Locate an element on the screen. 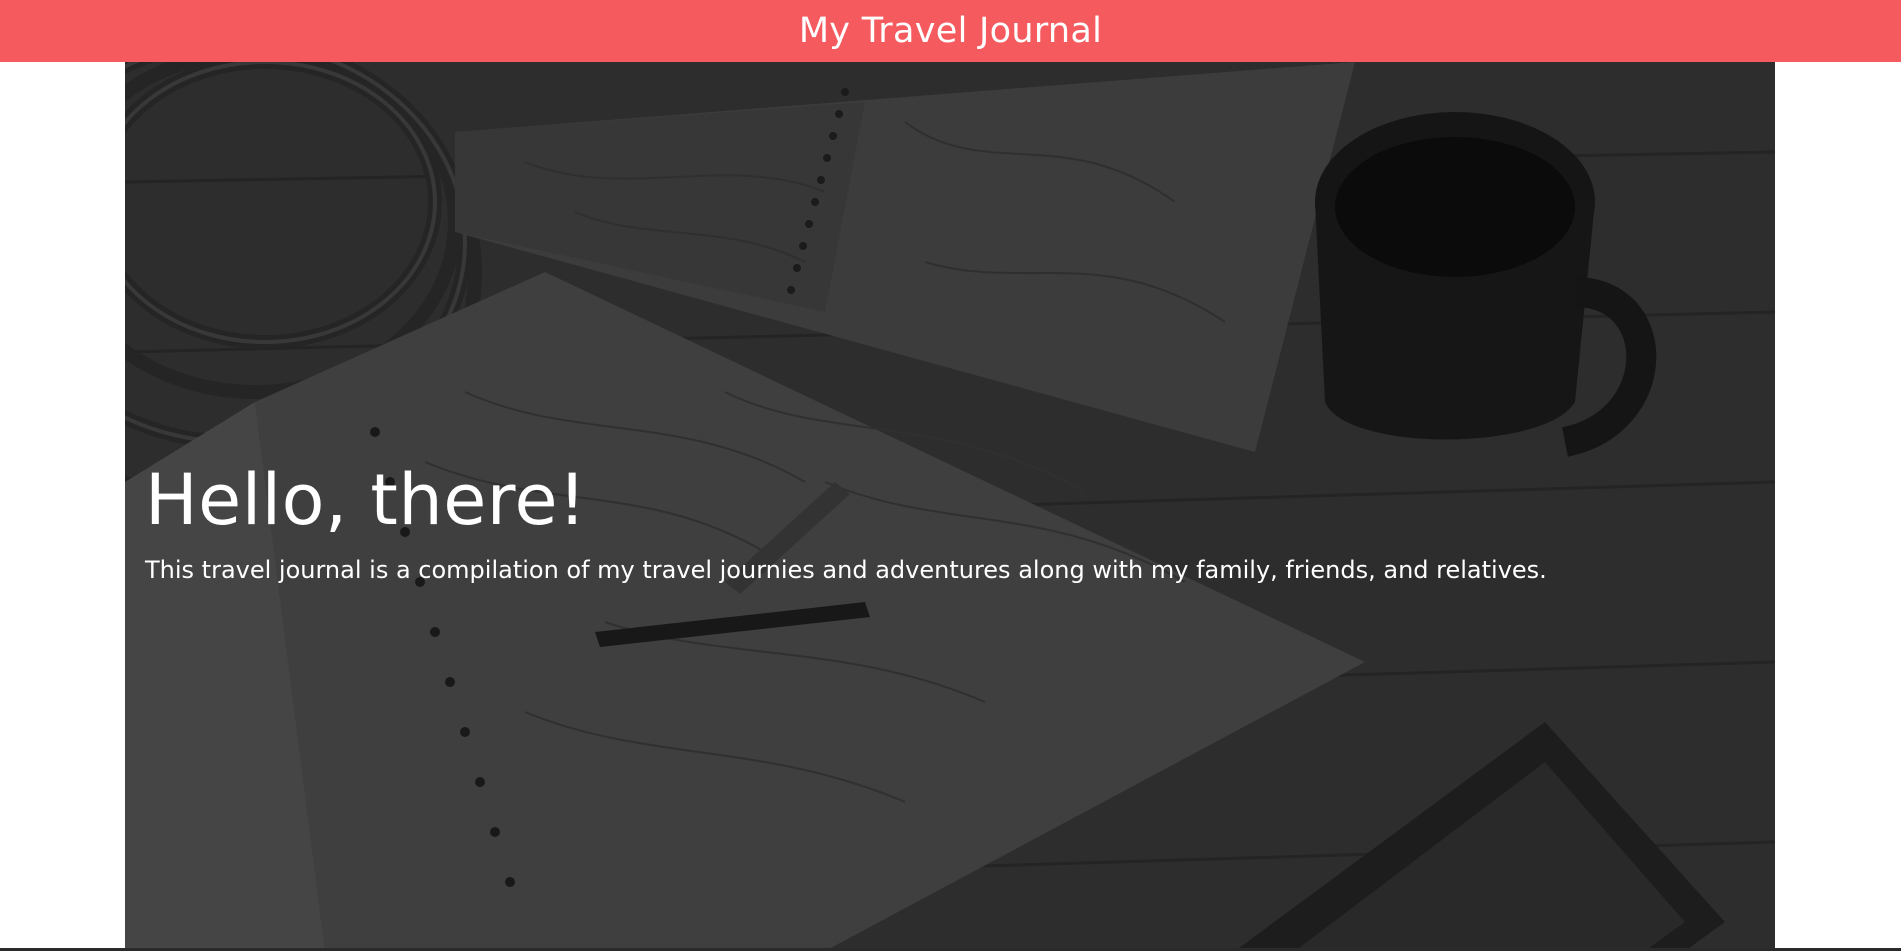  site-title: My Travel Journal is located at coordinates (950, 31).